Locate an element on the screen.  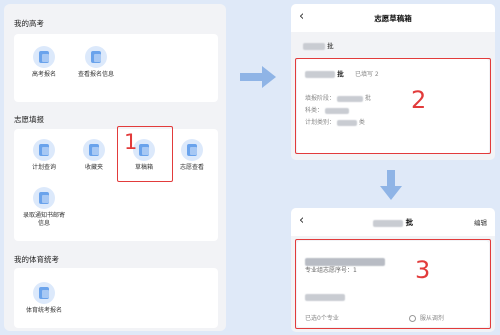
batch-suffix: 批 is located at coordinates (330, 46).